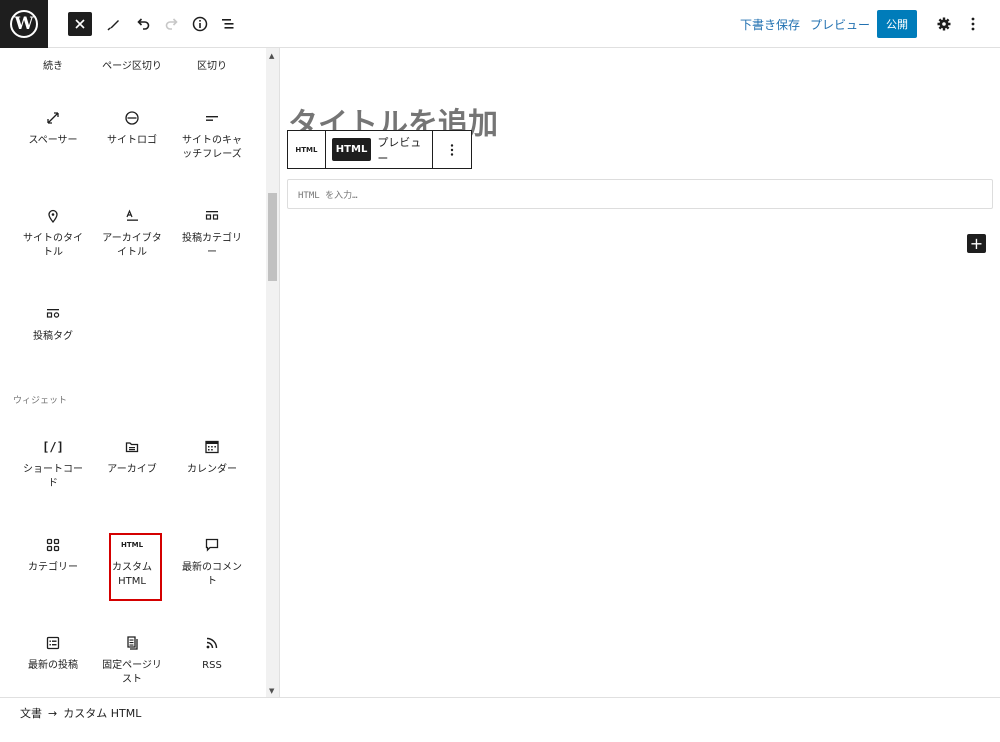 This screenshot has height=742, width=1000. What do you see at coordinates (212, 232) in the screenshot?
I see `block-post-categories: 投稿カテゴリー` at bounding box center [212, 232].